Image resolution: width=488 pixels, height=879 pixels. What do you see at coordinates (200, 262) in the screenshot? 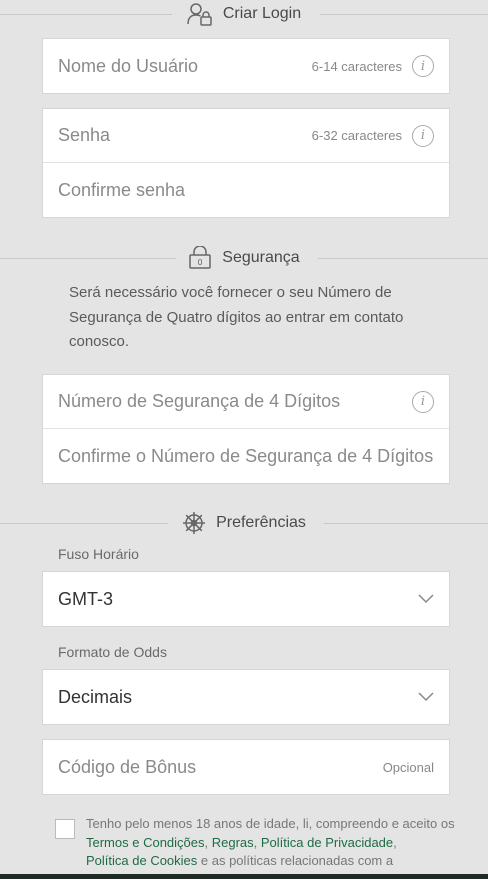
I see `svg-text: 0` at bounding box center [200, 262].